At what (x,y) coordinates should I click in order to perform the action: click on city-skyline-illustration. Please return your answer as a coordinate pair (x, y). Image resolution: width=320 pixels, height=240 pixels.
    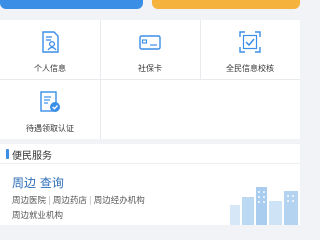
    Looking at the image, I should click on (264, 206).